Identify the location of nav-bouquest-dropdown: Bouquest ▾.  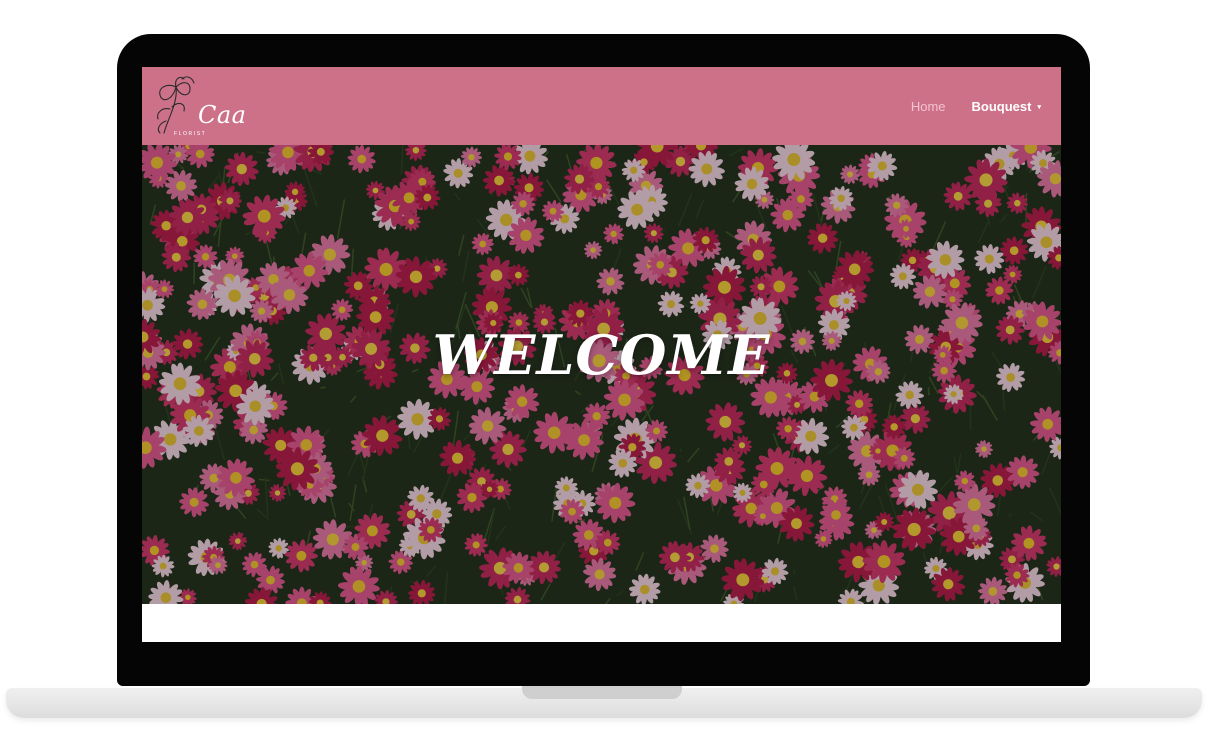
(1006, 106).